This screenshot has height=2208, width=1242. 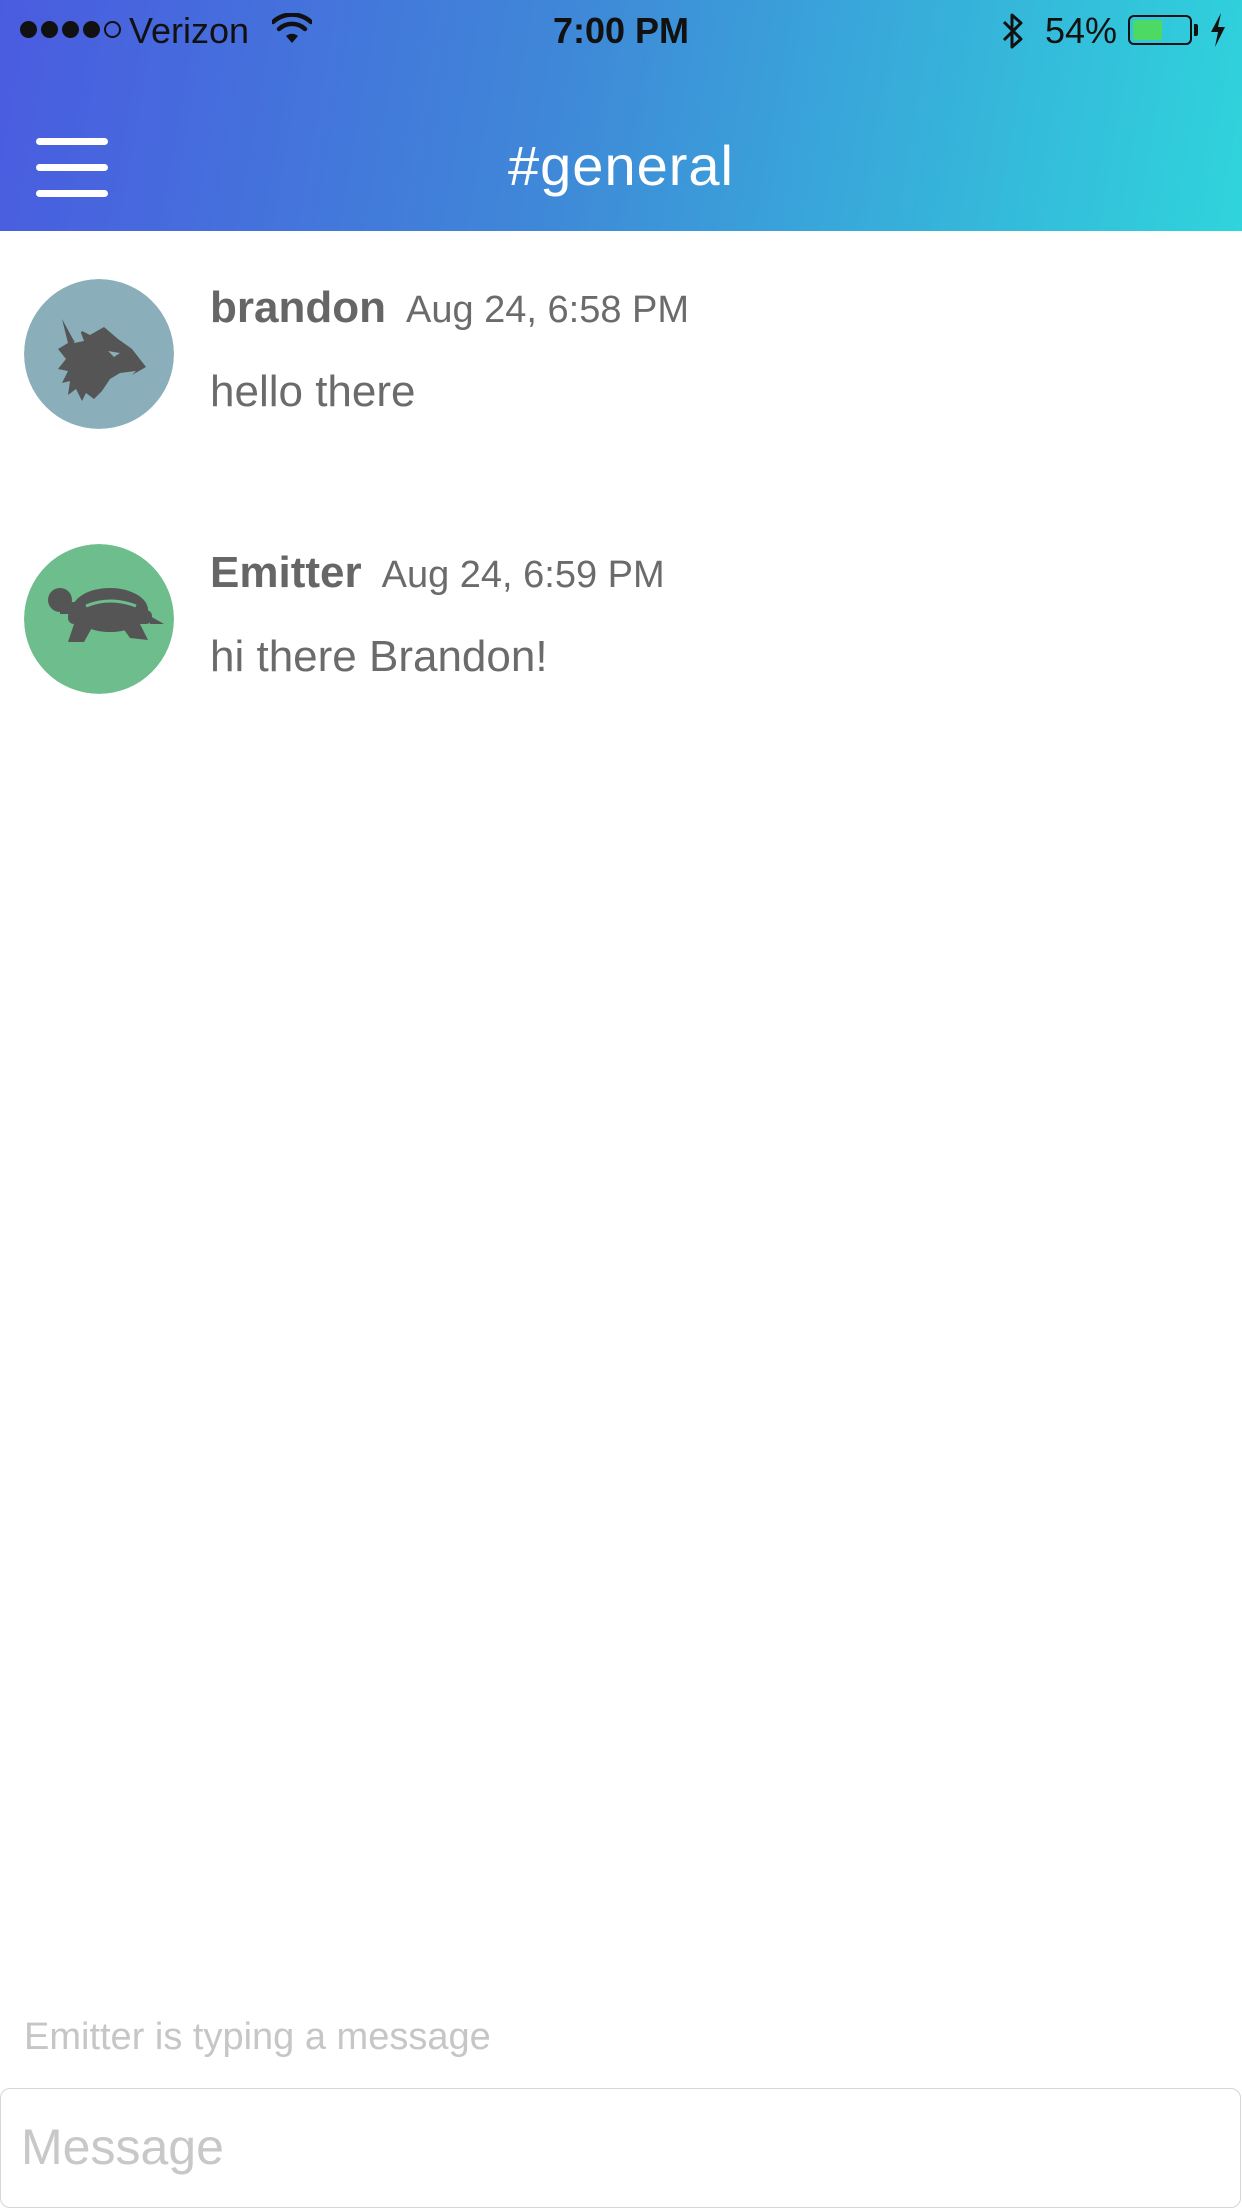 What do you see at coordinates (621, 31) in the screenshot?
I see `status-bar: Verizon 7:00 PM 54%` at bounding box center [621, 31].